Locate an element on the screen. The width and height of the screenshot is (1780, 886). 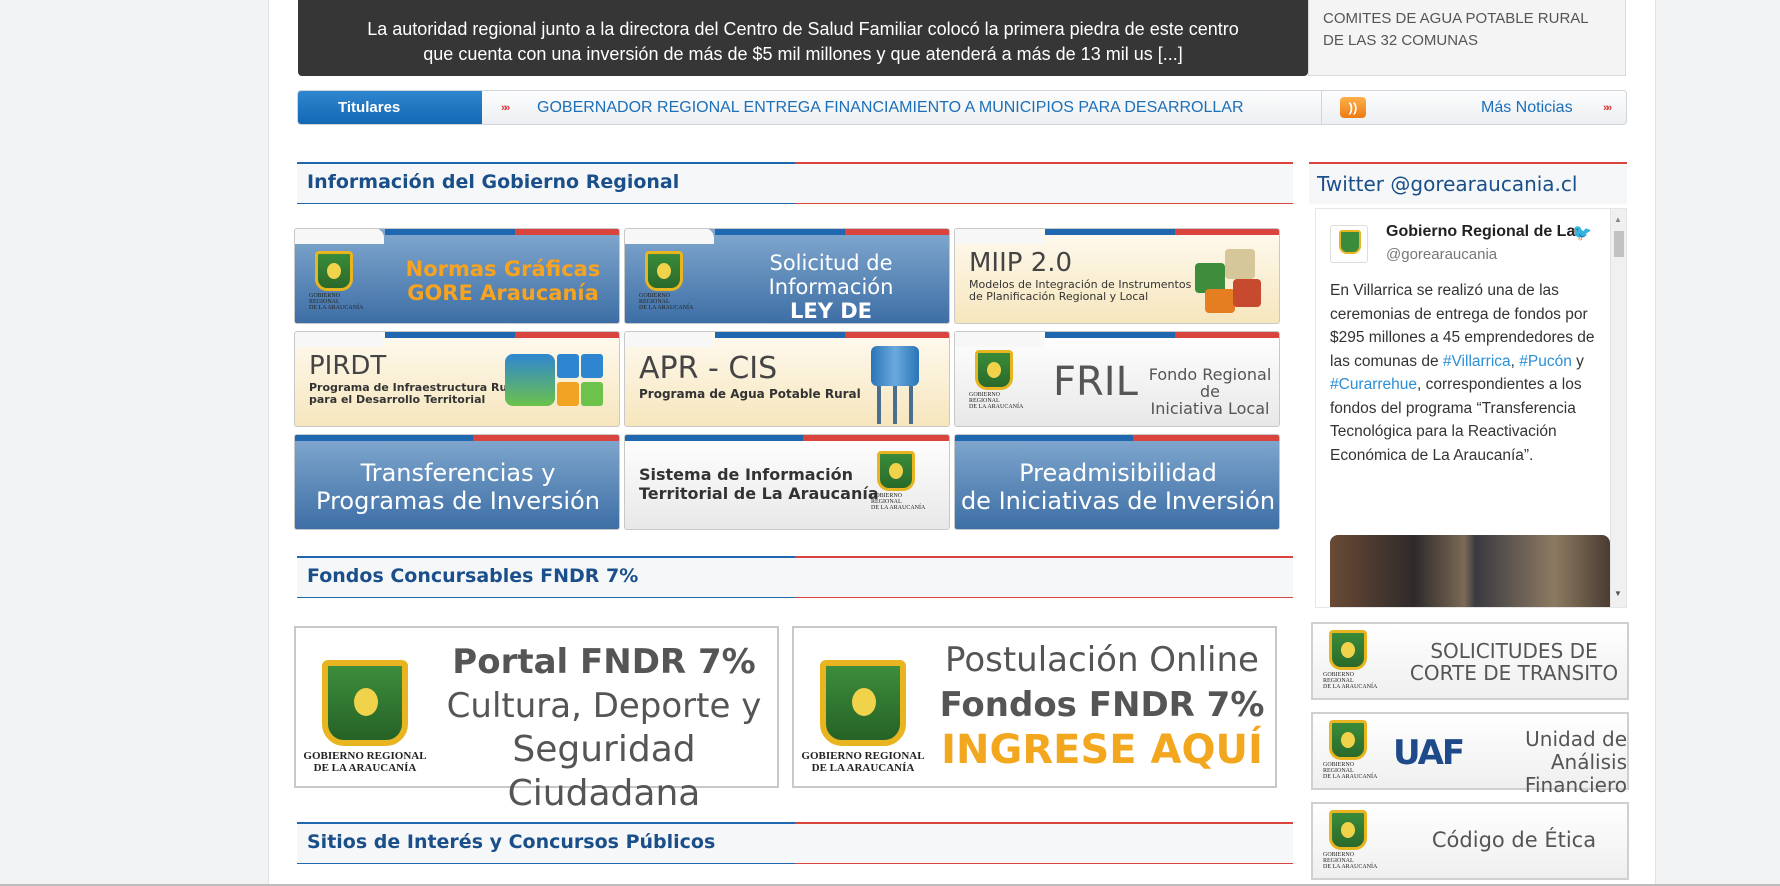
tile-title: APR - CIS is located at coordinates (708, 368).